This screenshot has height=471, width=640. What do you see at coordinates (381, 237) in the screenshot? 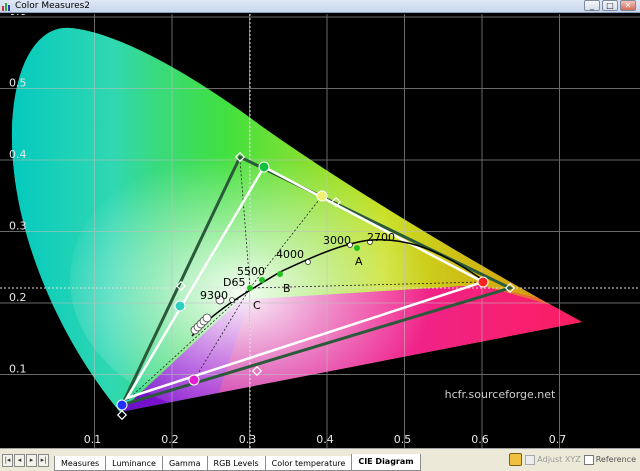
I see `cct-label-2700: 2700` at bounding box center [381, 237].